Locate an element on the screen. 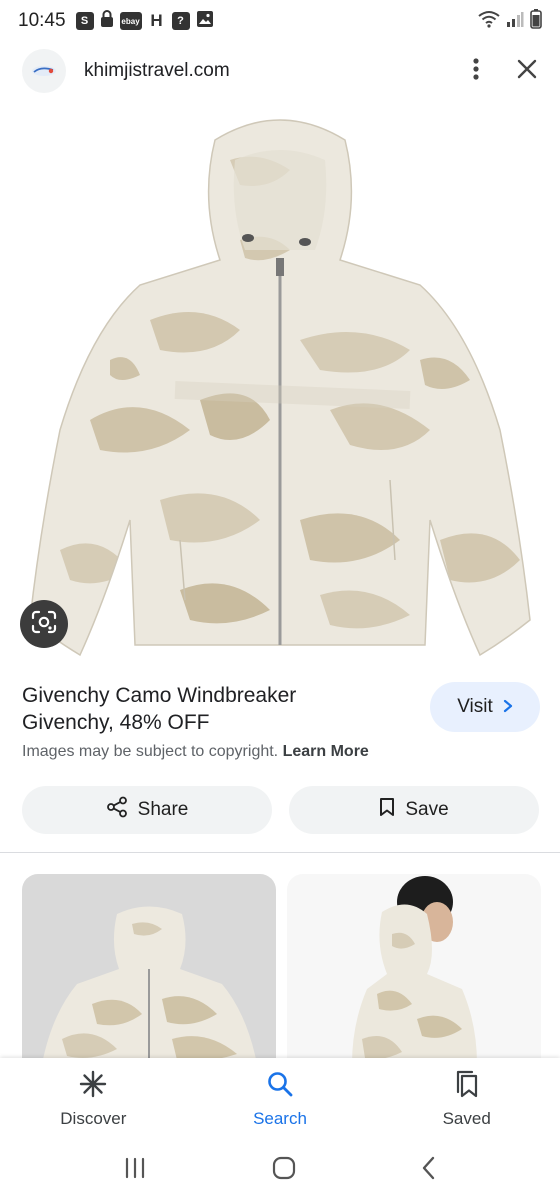 The height and width of the screenshot is (1200, 560). product-title: Givenchy Camo Windbreaker is located at coordinates (159, 695).